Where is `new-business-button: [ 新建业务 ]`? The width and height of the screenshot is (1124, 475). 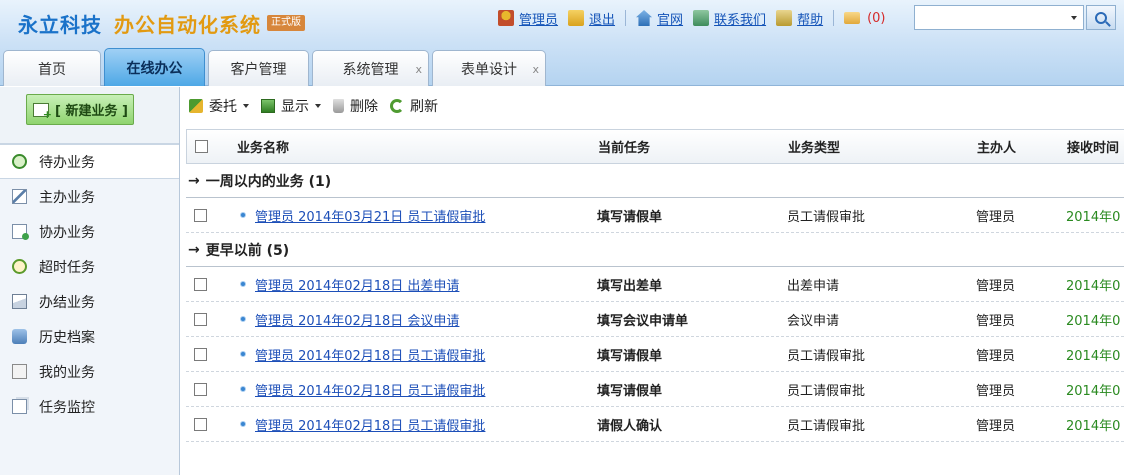
new-business-button: [ 新建业务 ] is located at coordinates (80, 109).